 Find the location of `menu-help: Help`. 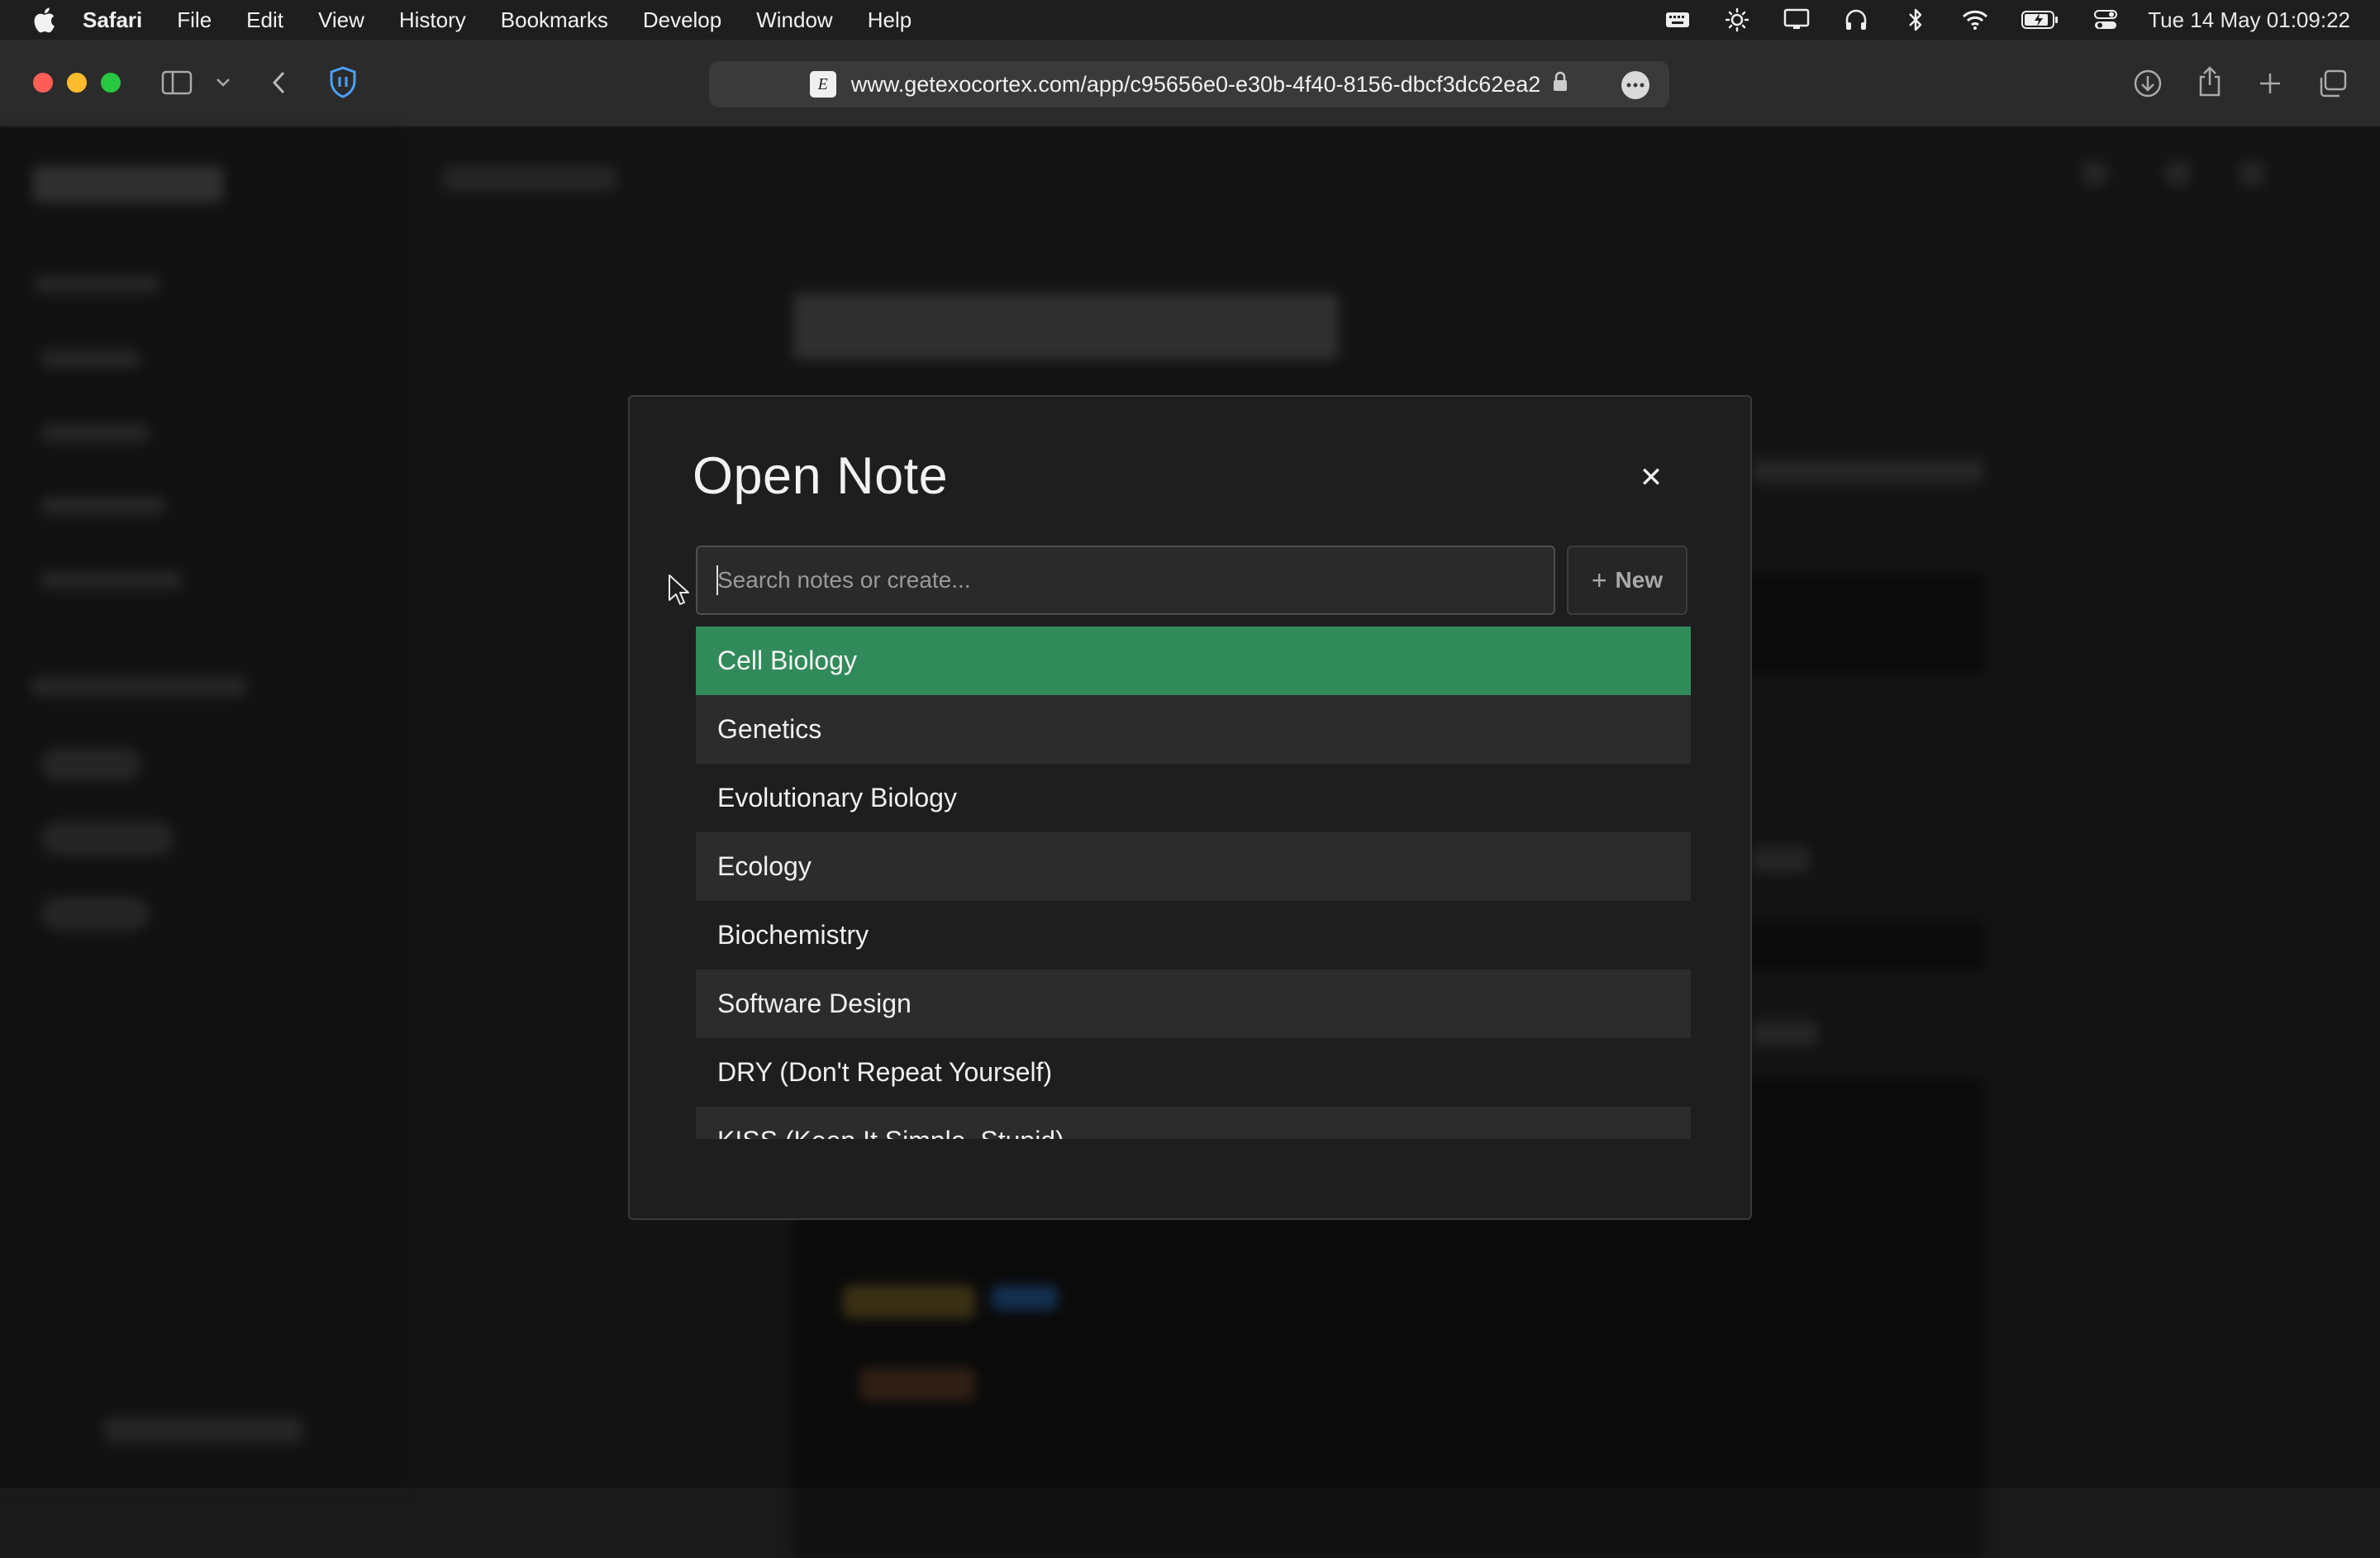

menu-help: Help is located at coordinates (890, 20).